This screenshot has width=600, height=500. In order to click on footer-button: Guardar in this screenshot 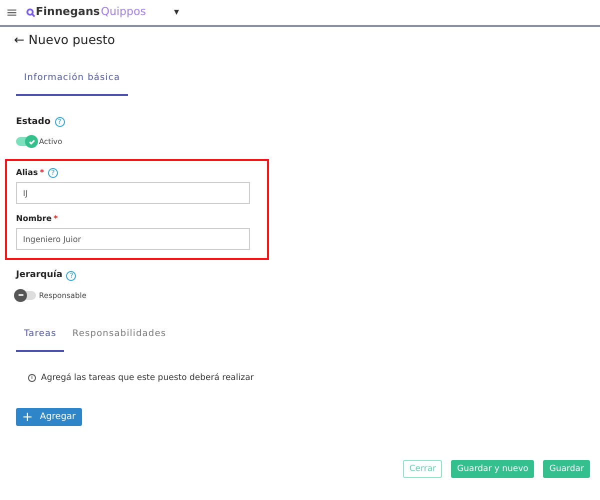, I will do `click(566, 469)`.